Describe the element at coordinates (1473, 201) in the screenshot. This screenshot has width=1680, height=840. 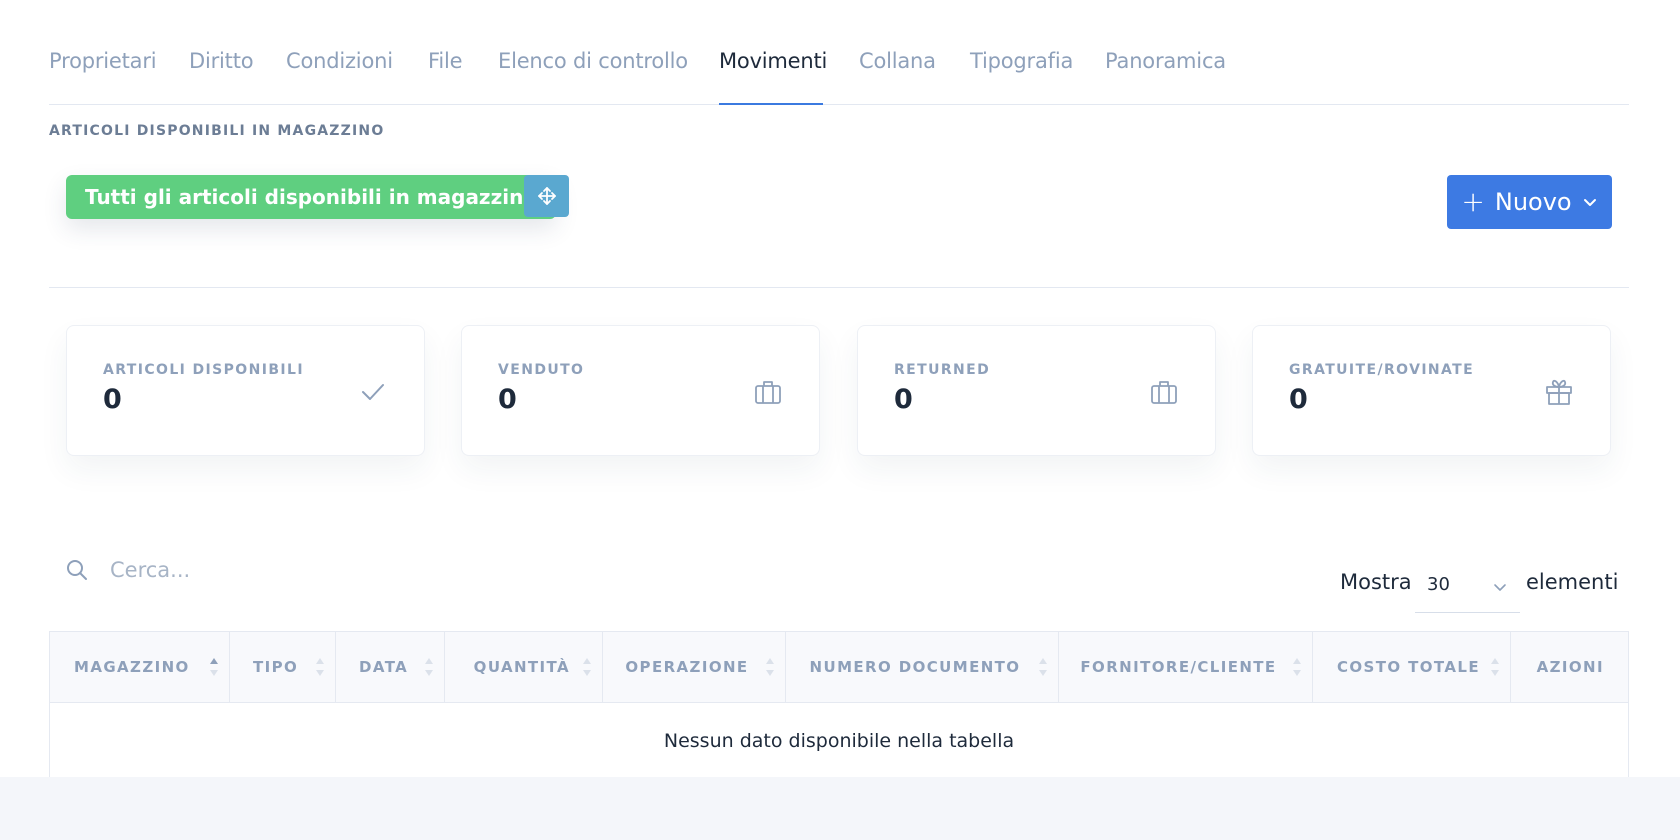
I see `plus-icon: +` at that location.